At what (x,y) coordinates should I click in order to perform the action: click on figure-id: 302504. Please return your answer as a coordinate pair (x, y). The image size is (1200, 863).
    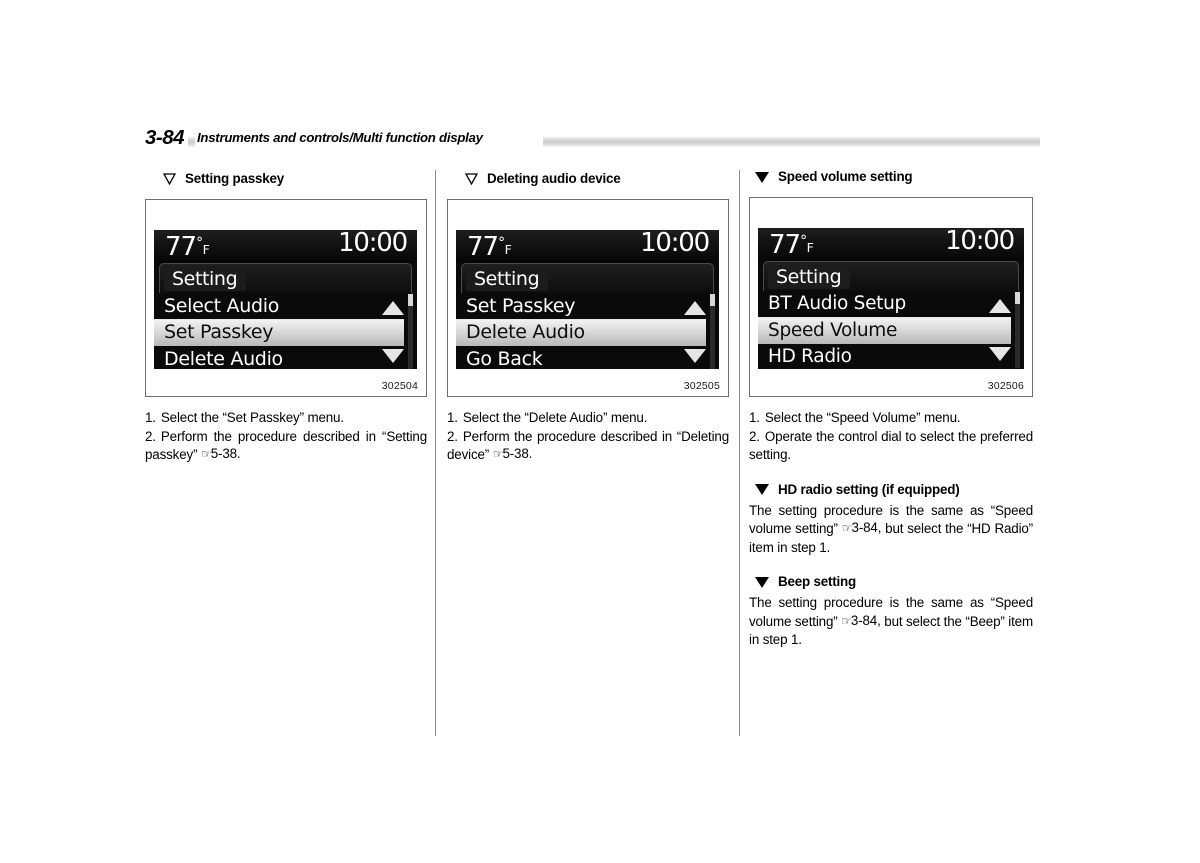
    Looking at the image, I should click on (399, 386).